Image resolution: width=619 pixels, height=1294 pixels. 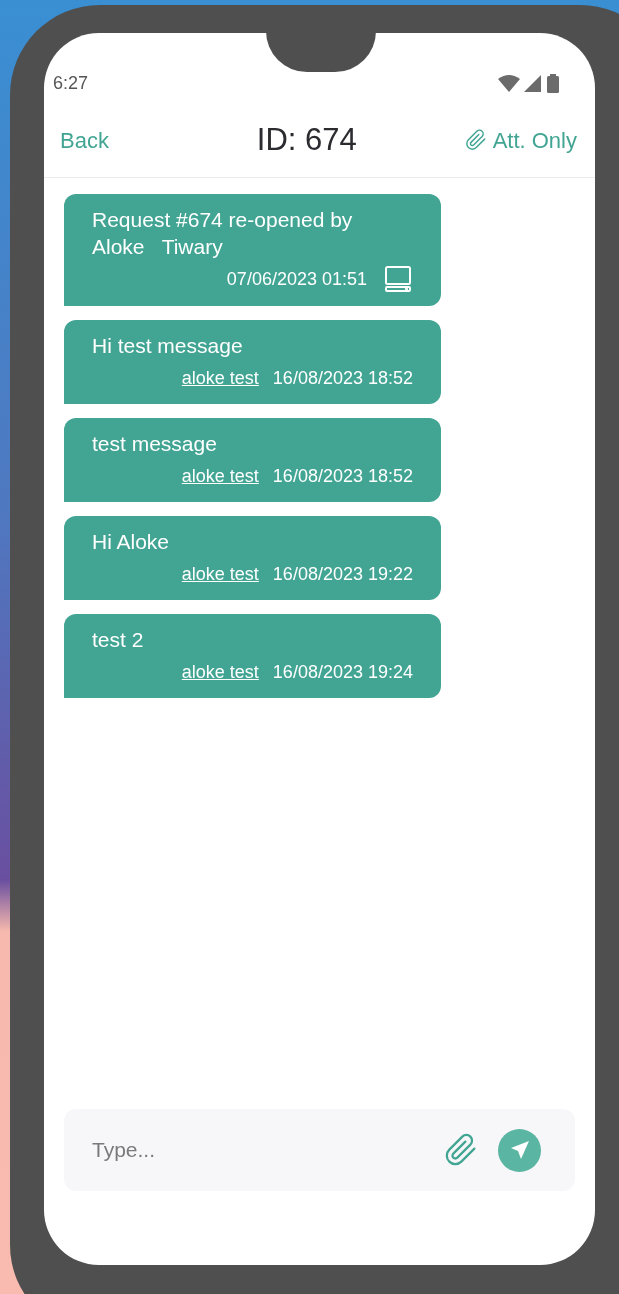 What do you see at coordinates (223, 233) in the screenshot?
I see `message-text: Request #674 re-opened by Aloke Tiwary` at bounding box center [223, 233].